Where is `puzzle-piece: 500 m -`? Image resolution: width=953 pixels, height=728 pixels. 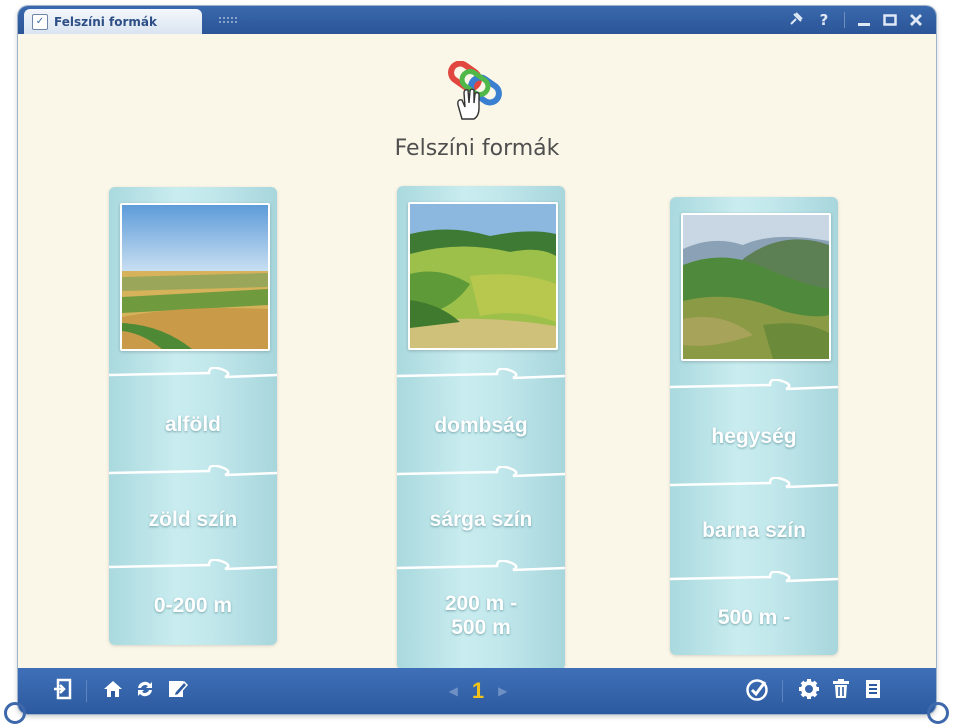
puzzle-piece: 500 m - is located at coordinates (754, 618).